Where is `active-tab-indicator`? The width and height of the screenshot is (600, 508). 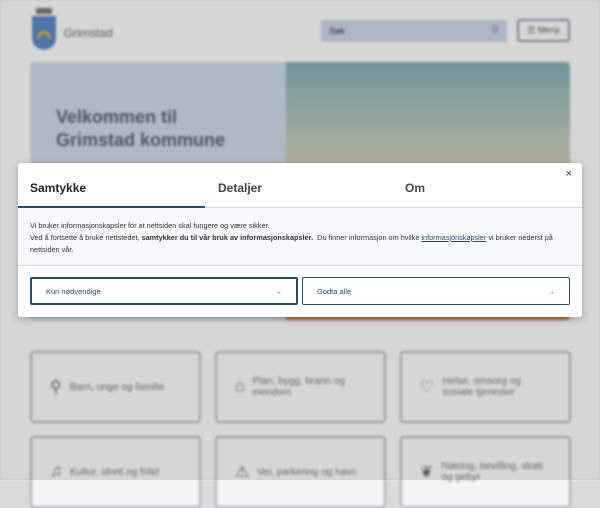 active-tab-indicator is located at coordinates (111, 207).